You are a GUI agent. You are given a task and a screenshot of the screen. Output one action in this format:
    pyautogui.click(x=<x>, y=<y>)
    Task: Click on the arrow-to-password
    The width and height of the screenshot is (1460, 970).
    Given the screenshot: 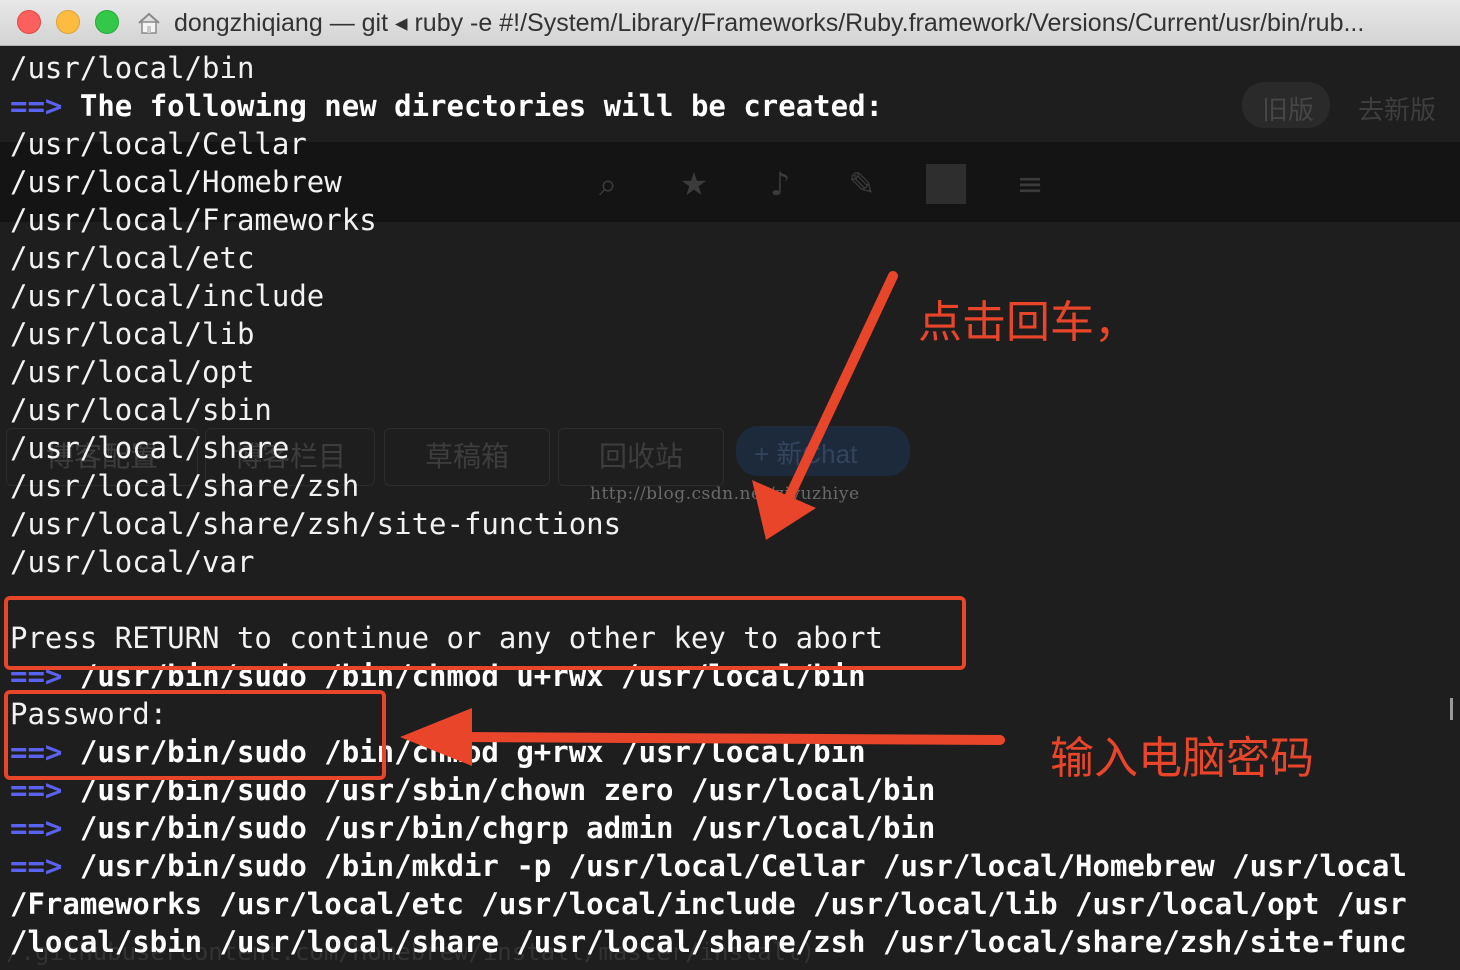 What is the action you would take?
    pyautogui.click(x=702, y=737)
    